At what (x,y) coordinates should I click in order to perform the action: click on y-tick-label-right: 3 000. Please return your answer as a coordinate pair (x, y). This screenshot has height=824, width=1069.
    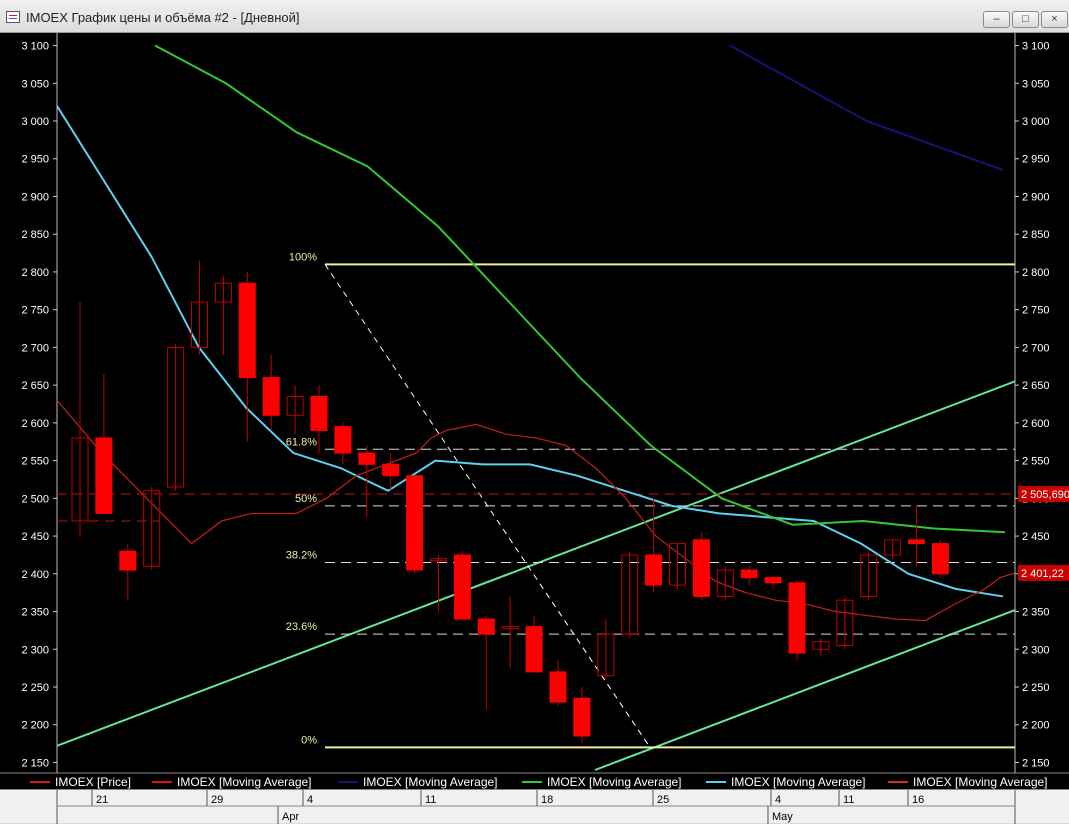
    Looking at the image, I should click on (1036, 122).